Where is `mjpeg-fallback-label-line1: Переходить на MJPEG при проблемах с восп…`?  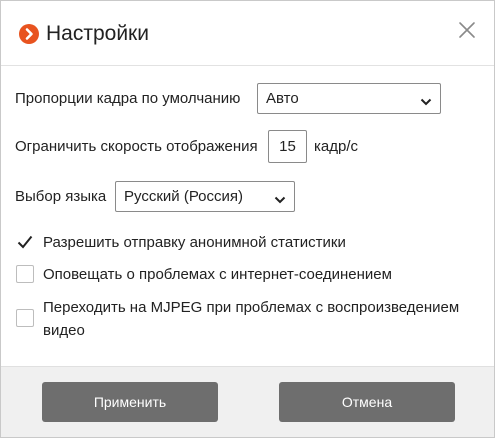
mjpeg-fallback-label-line1: Переходить на MJPEG при проблемах с восп… is located at coordinates (251, 307).